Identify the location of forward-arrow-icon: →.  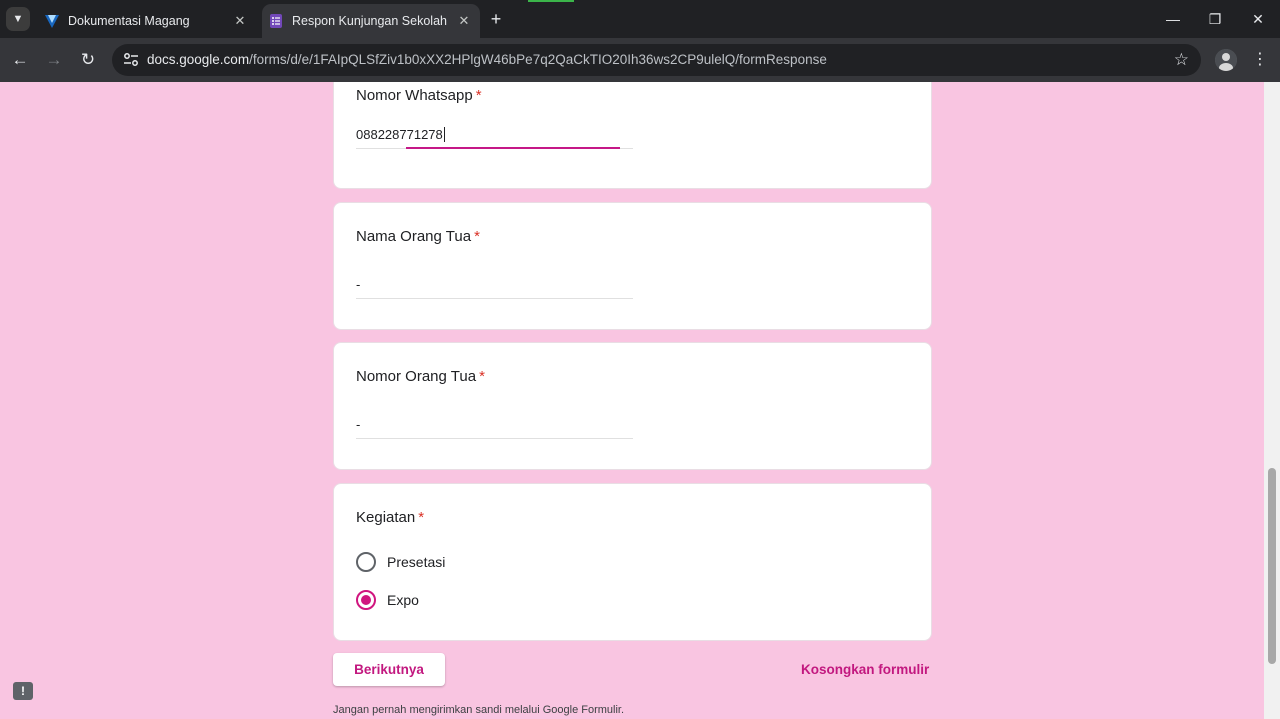
(54, 60).